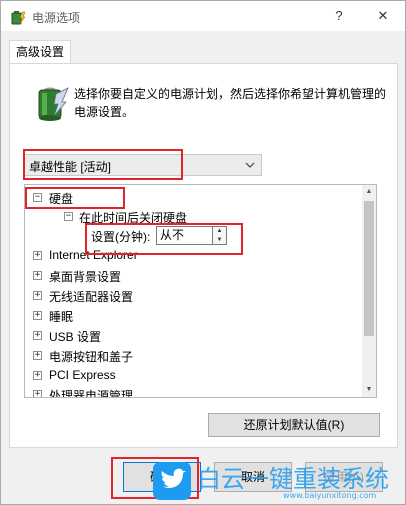 The image size is (406, 505). Describe the element at coordinates (61, 199) in the screenshot. I see `tree-item-label: 硬盘` at that location.